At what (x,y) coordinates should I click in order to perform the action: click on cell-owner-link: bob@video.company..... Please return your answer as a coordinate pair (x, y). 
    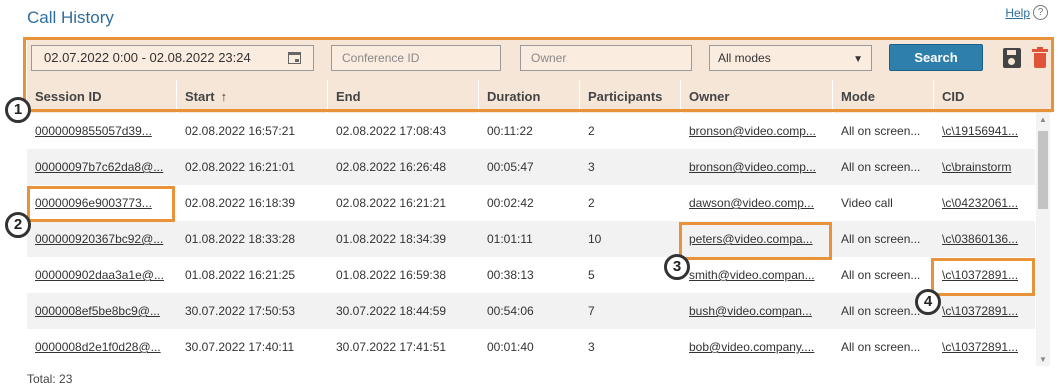
    Looking at the image, I should click on (757, 347).